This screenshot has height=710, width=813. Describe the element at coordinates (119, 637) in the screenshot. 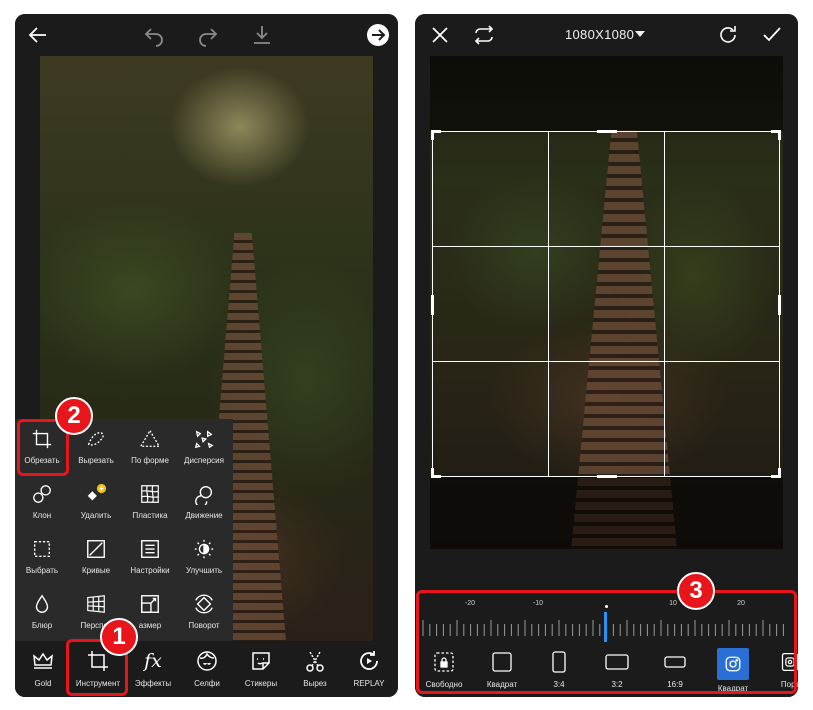

I see `step-badge-1: 1` at that location.